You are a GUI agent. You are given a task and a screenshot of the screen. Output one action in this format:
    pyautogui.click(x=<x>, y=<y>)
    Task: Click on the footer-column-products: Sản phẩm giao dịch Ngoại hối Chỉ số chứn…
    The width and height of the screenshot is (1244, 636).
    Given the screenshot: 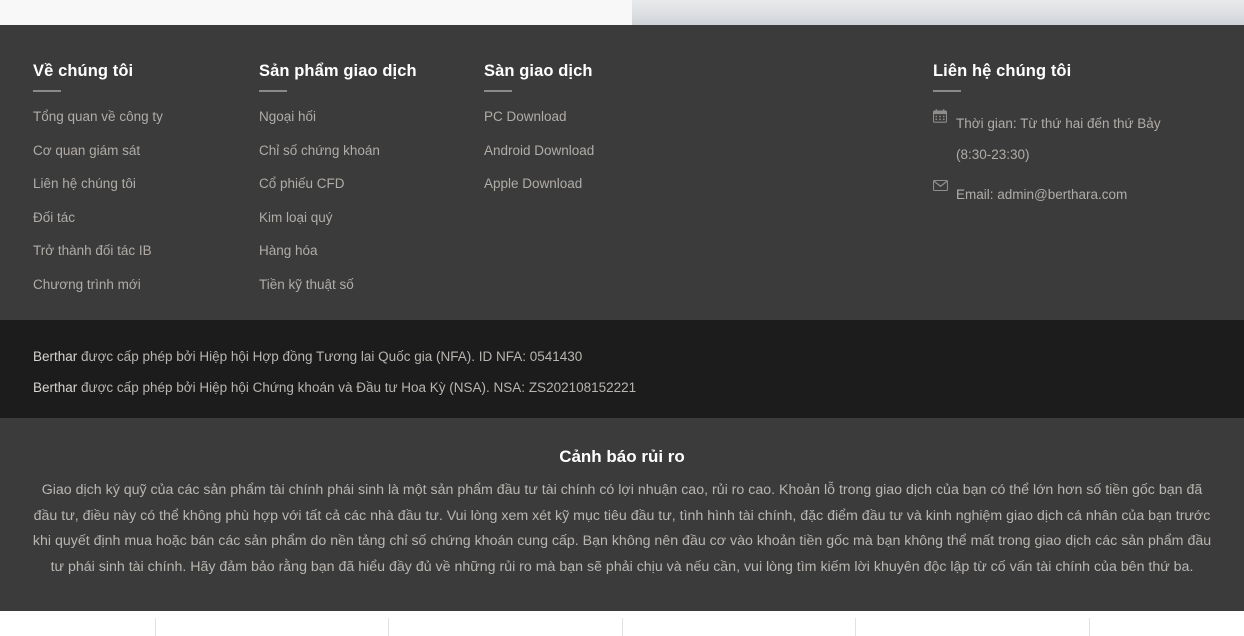 What is the action you would take?
    pyautogui.click(x=338, y=185)
    